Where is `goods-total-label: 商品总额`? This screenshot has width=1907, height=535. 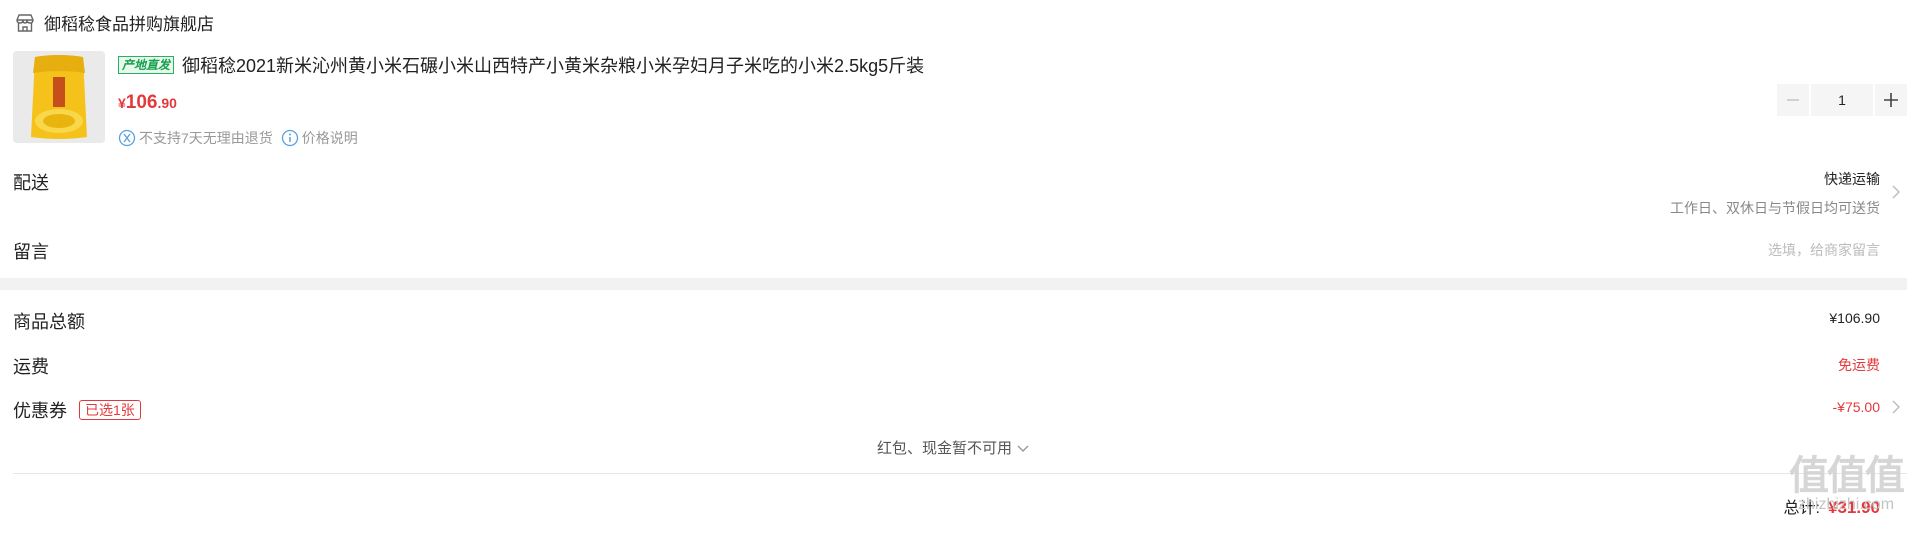
goods-total-label: 商品总额 is located at coordinates (49, 322).